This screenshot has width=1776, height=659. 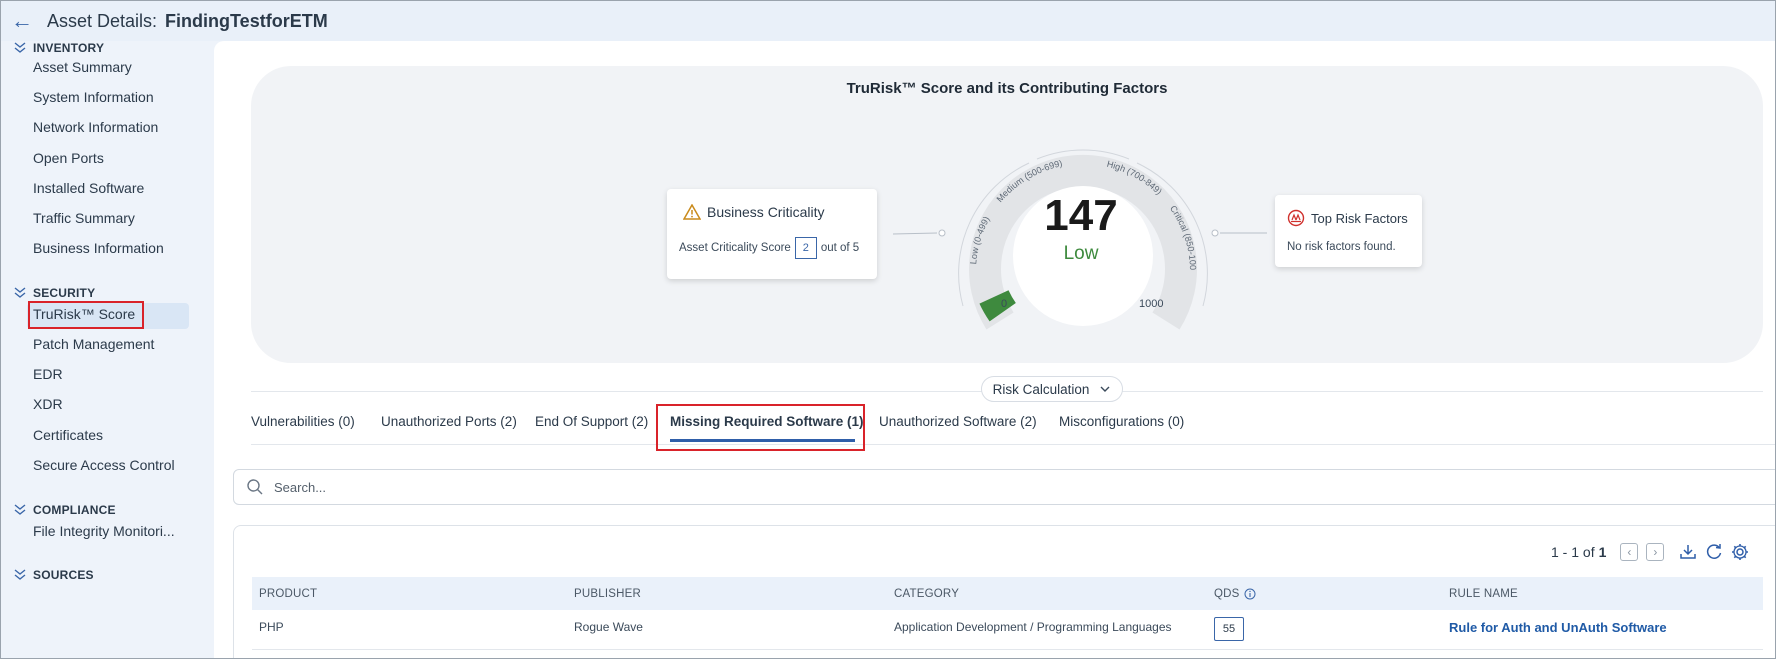 What do you see at coordinates (735, 248) in the screenshot?
I see `asset-criticality-label: Asset Criticality Score` at bounding box center [735, 248].